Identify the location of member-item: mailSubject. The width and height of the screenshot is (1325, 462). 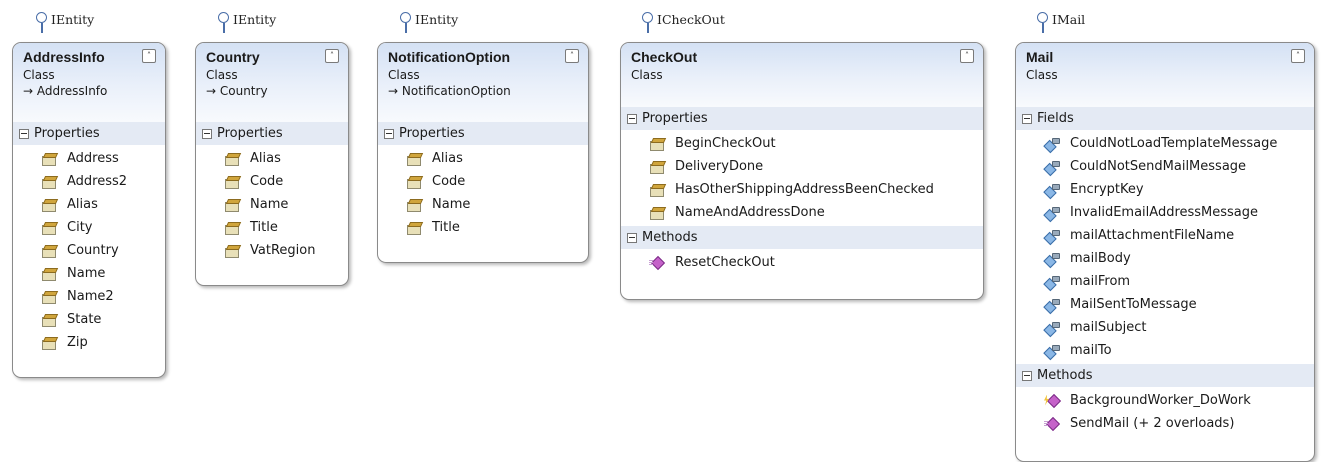
(1179, 327).